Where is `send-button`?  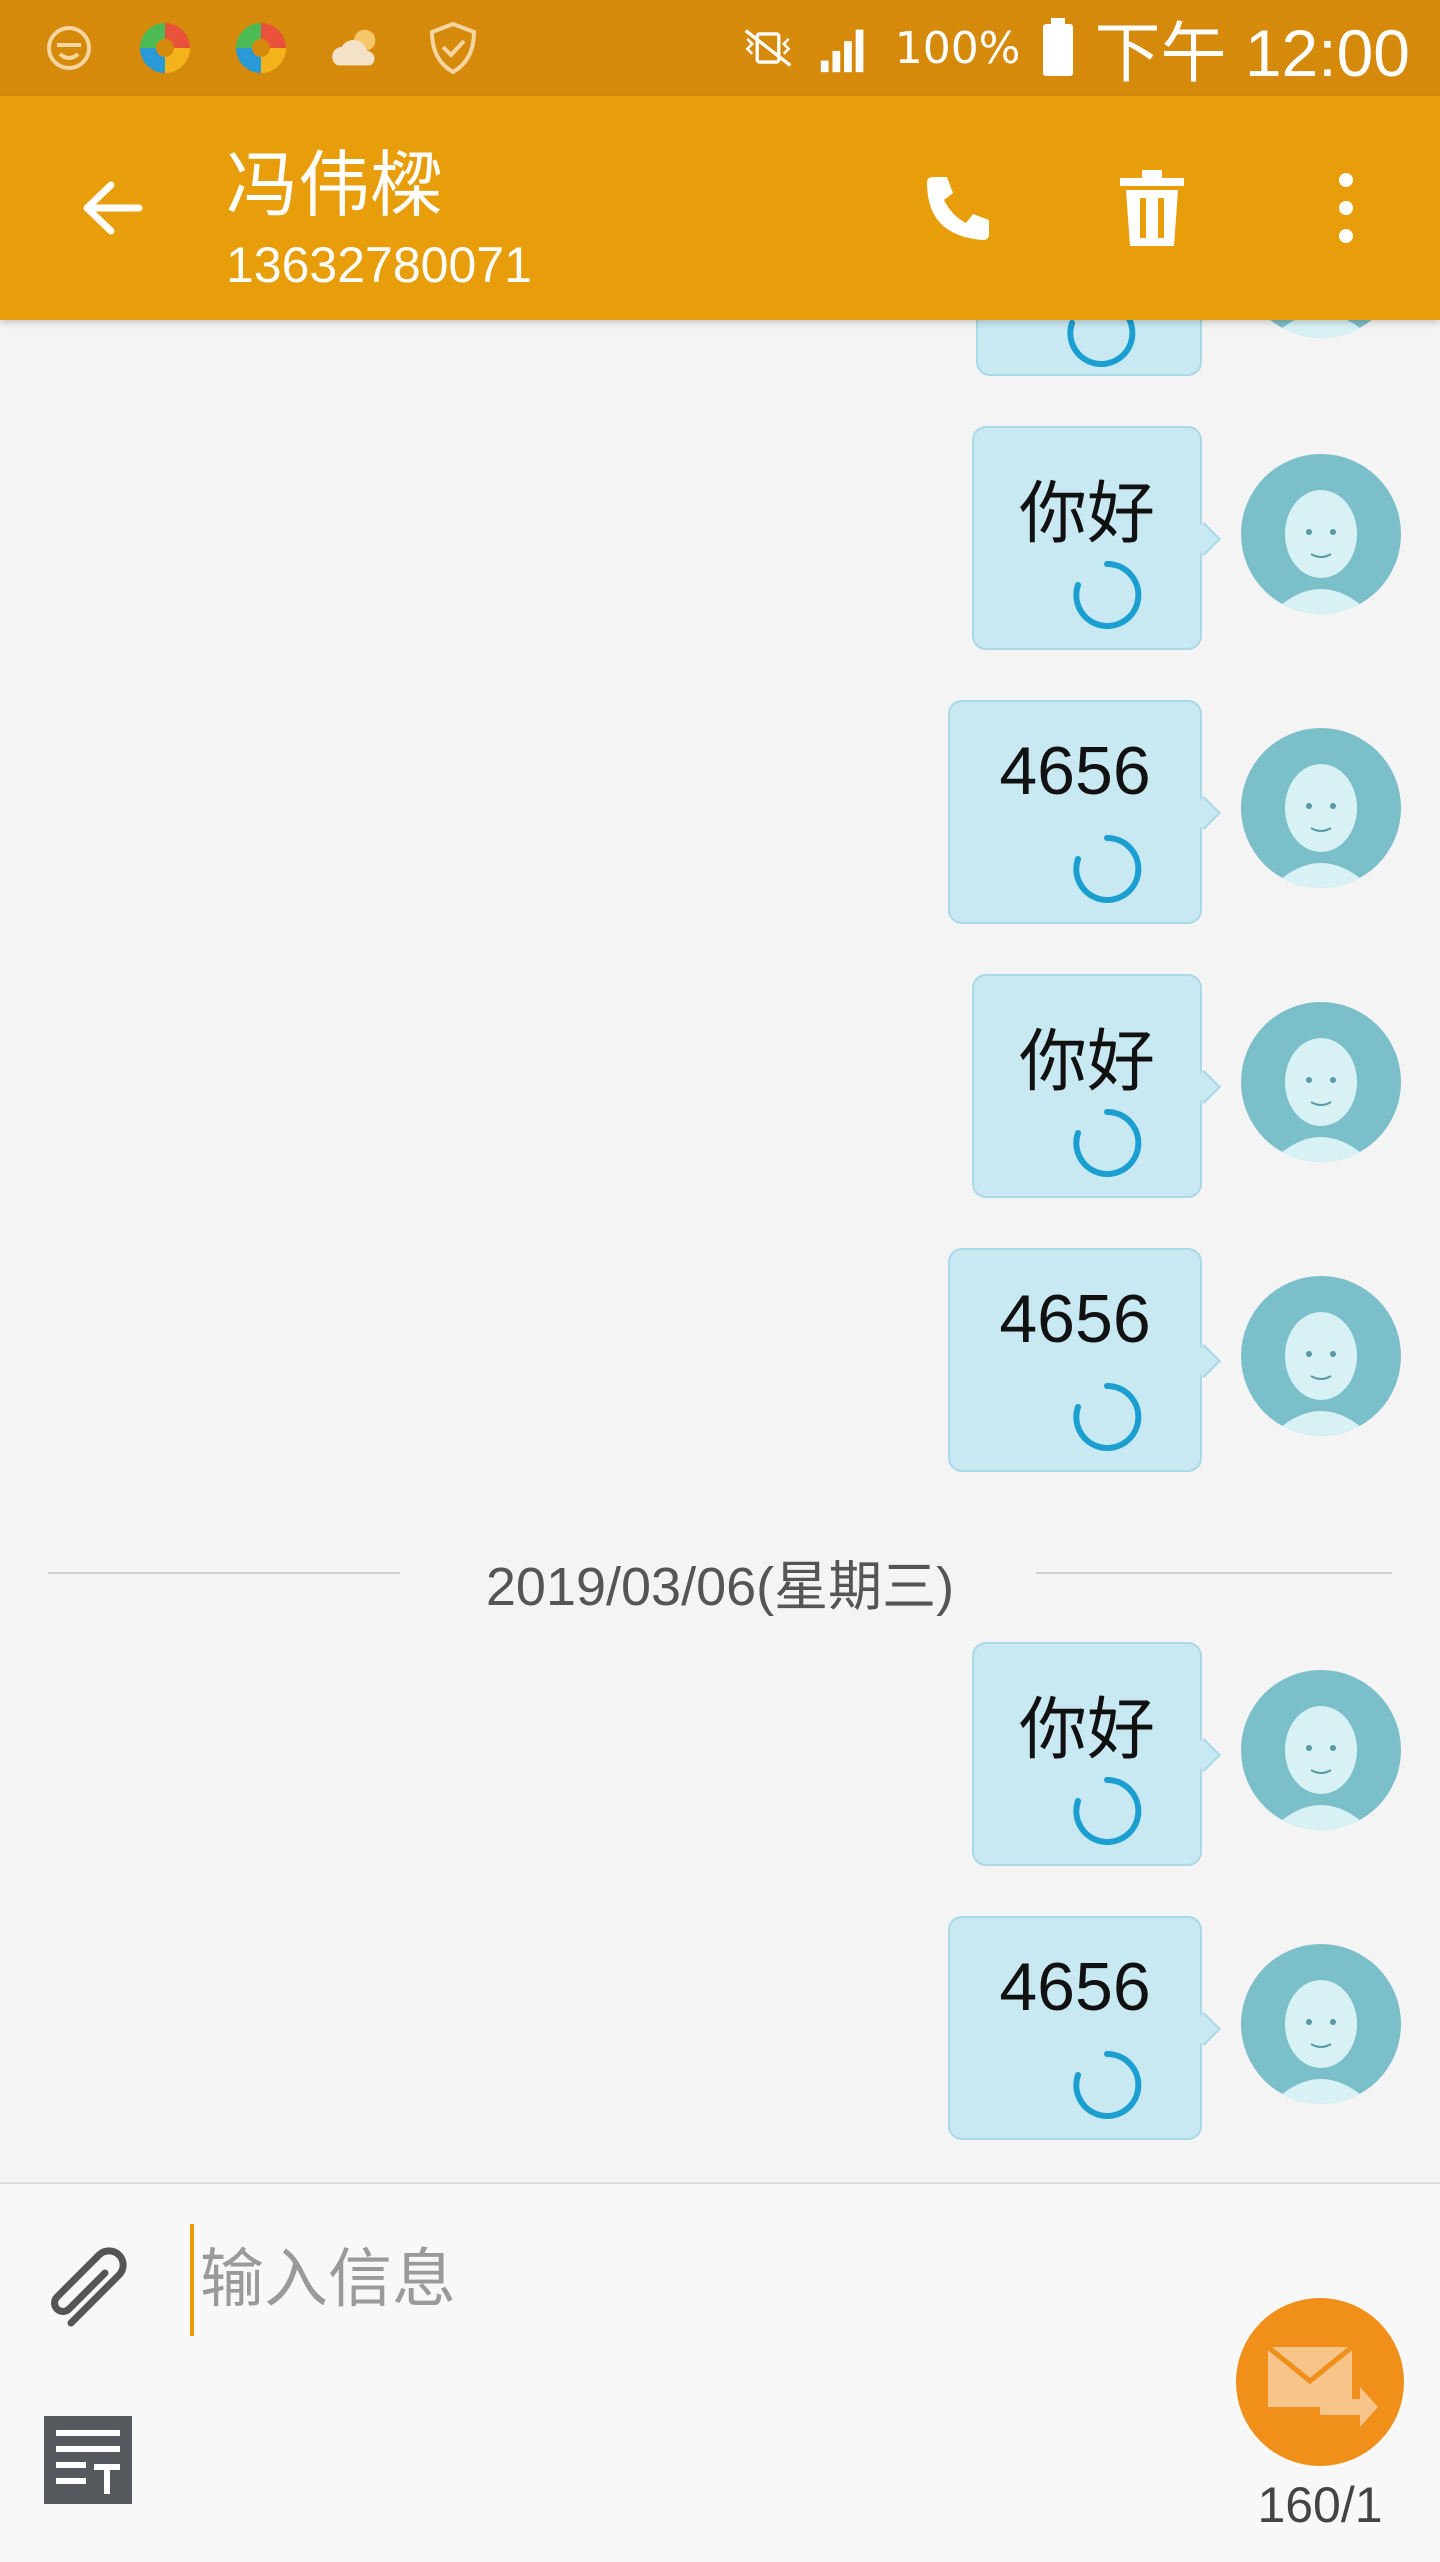 send-button is located at coordinates (1320, 2382).